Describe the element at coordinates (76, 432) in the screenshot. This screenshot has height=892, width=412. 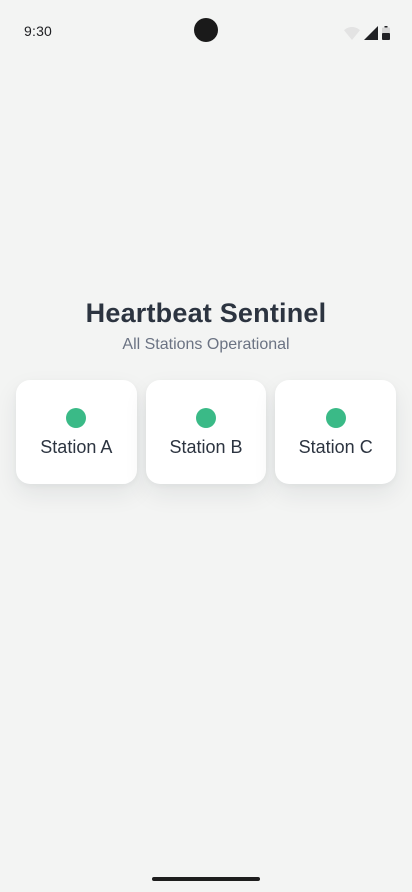
I see `station-card-a: Station A` at that location.